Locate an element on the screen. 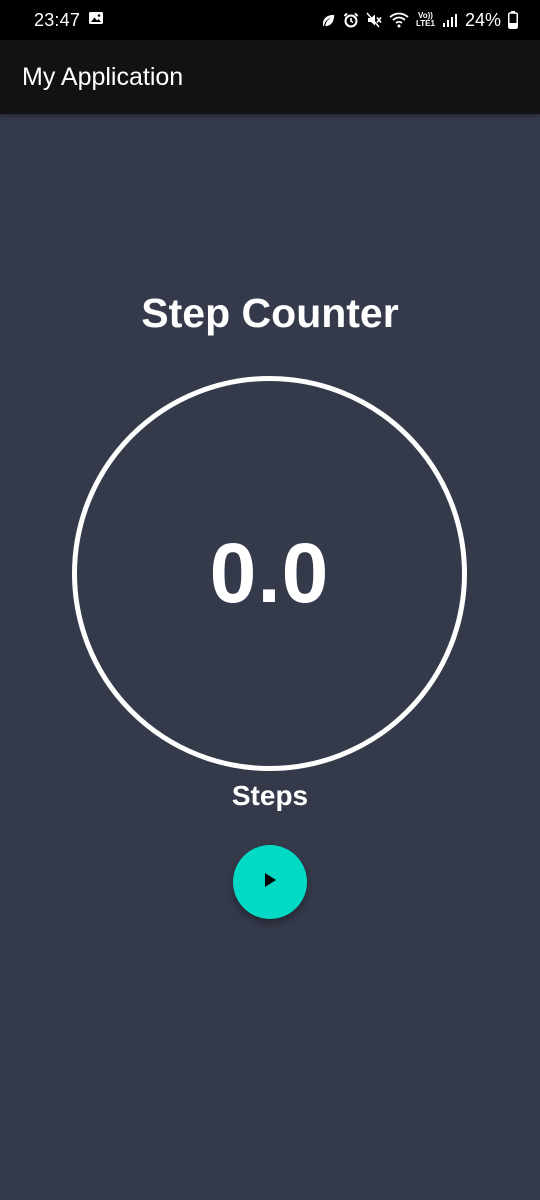 The image size is (540, 1200). status-left: 23:47 is located at coordinates (69, 20).